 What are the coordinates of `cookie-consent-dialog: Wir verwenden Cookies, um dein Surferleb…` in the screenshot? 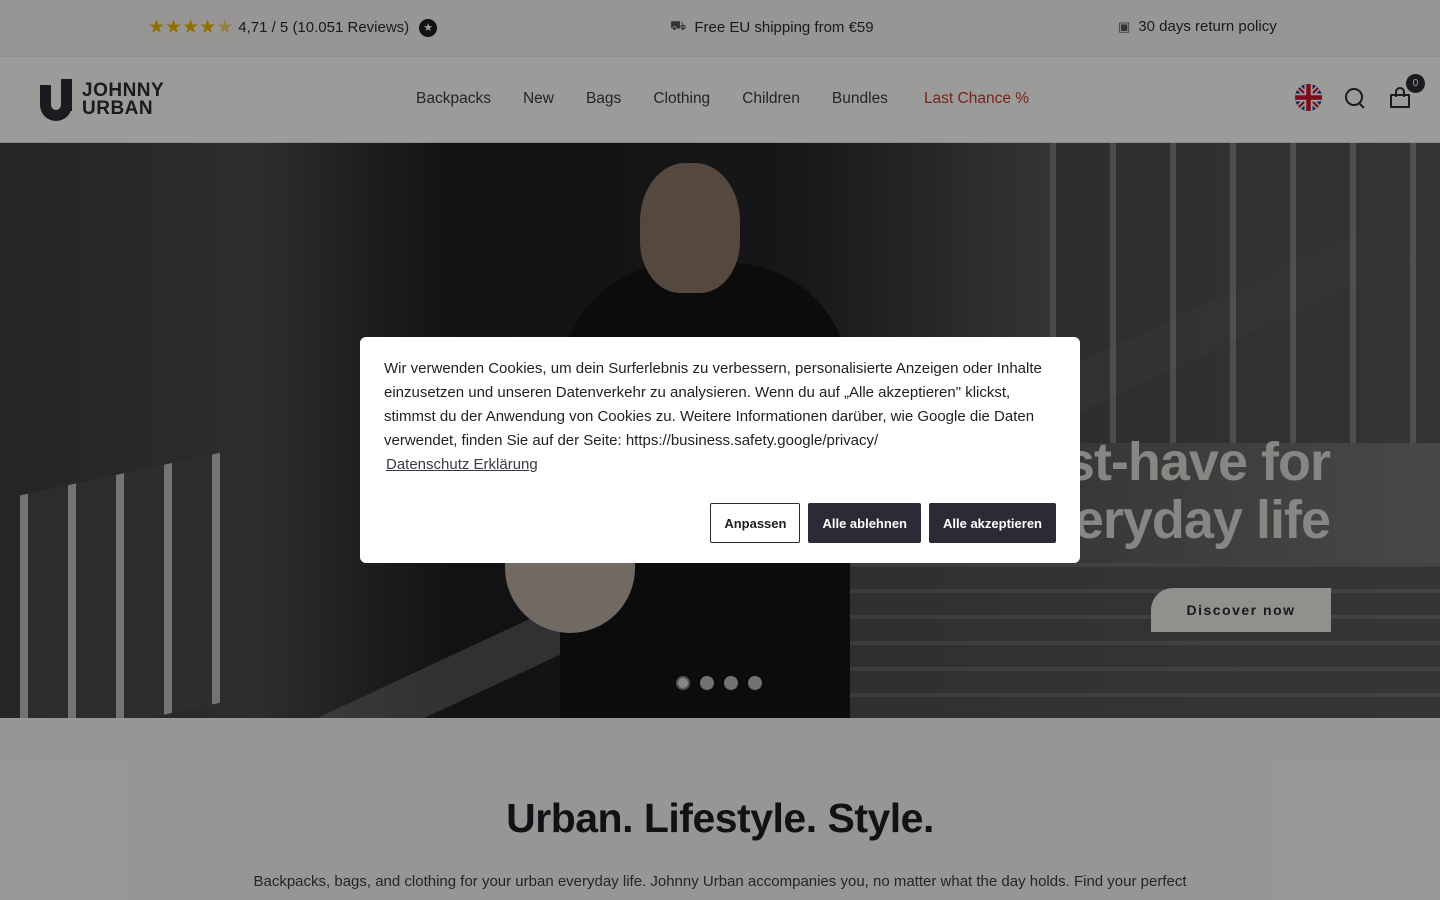 It's located at (720, 450).